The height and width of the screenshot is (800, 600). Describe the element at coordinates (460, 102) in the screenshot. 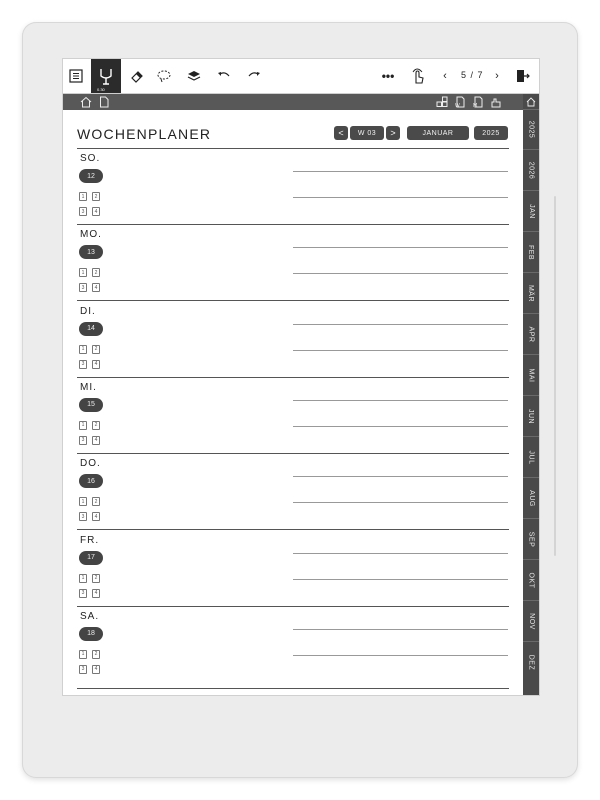

I see `note-w-icon: W` at that location.